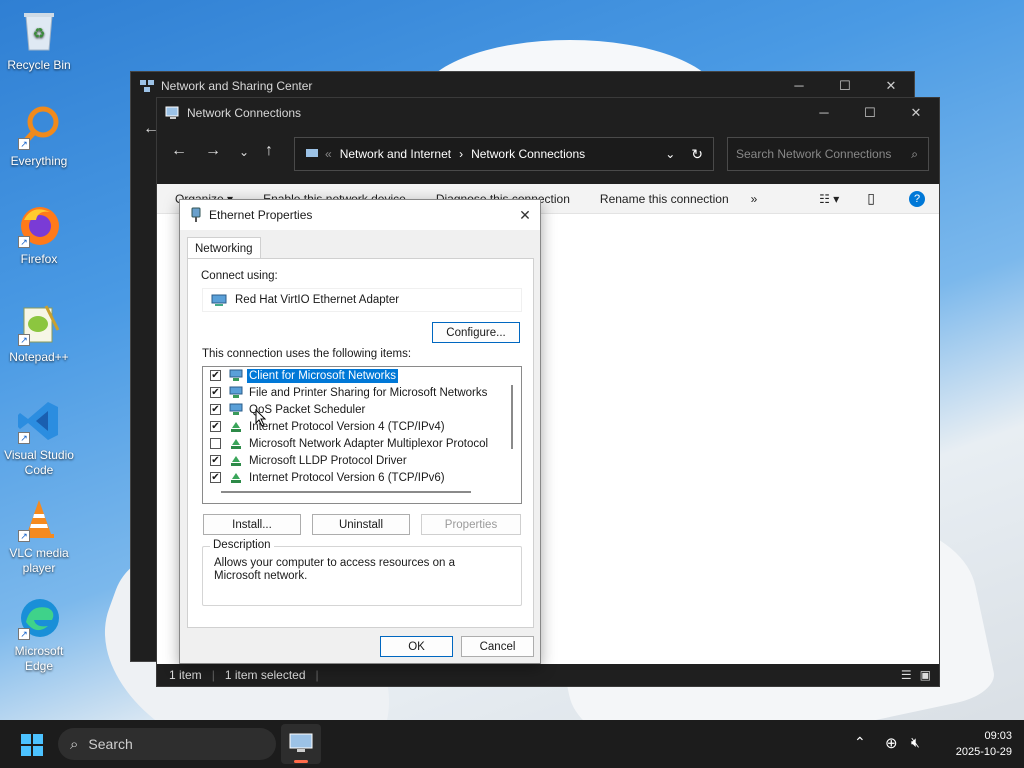 The width and height of the screenshot is (1024, 768). Describe the element at coordinates (497, 646) in the screenshot. I see `cancel-button: Cancel` at that location.